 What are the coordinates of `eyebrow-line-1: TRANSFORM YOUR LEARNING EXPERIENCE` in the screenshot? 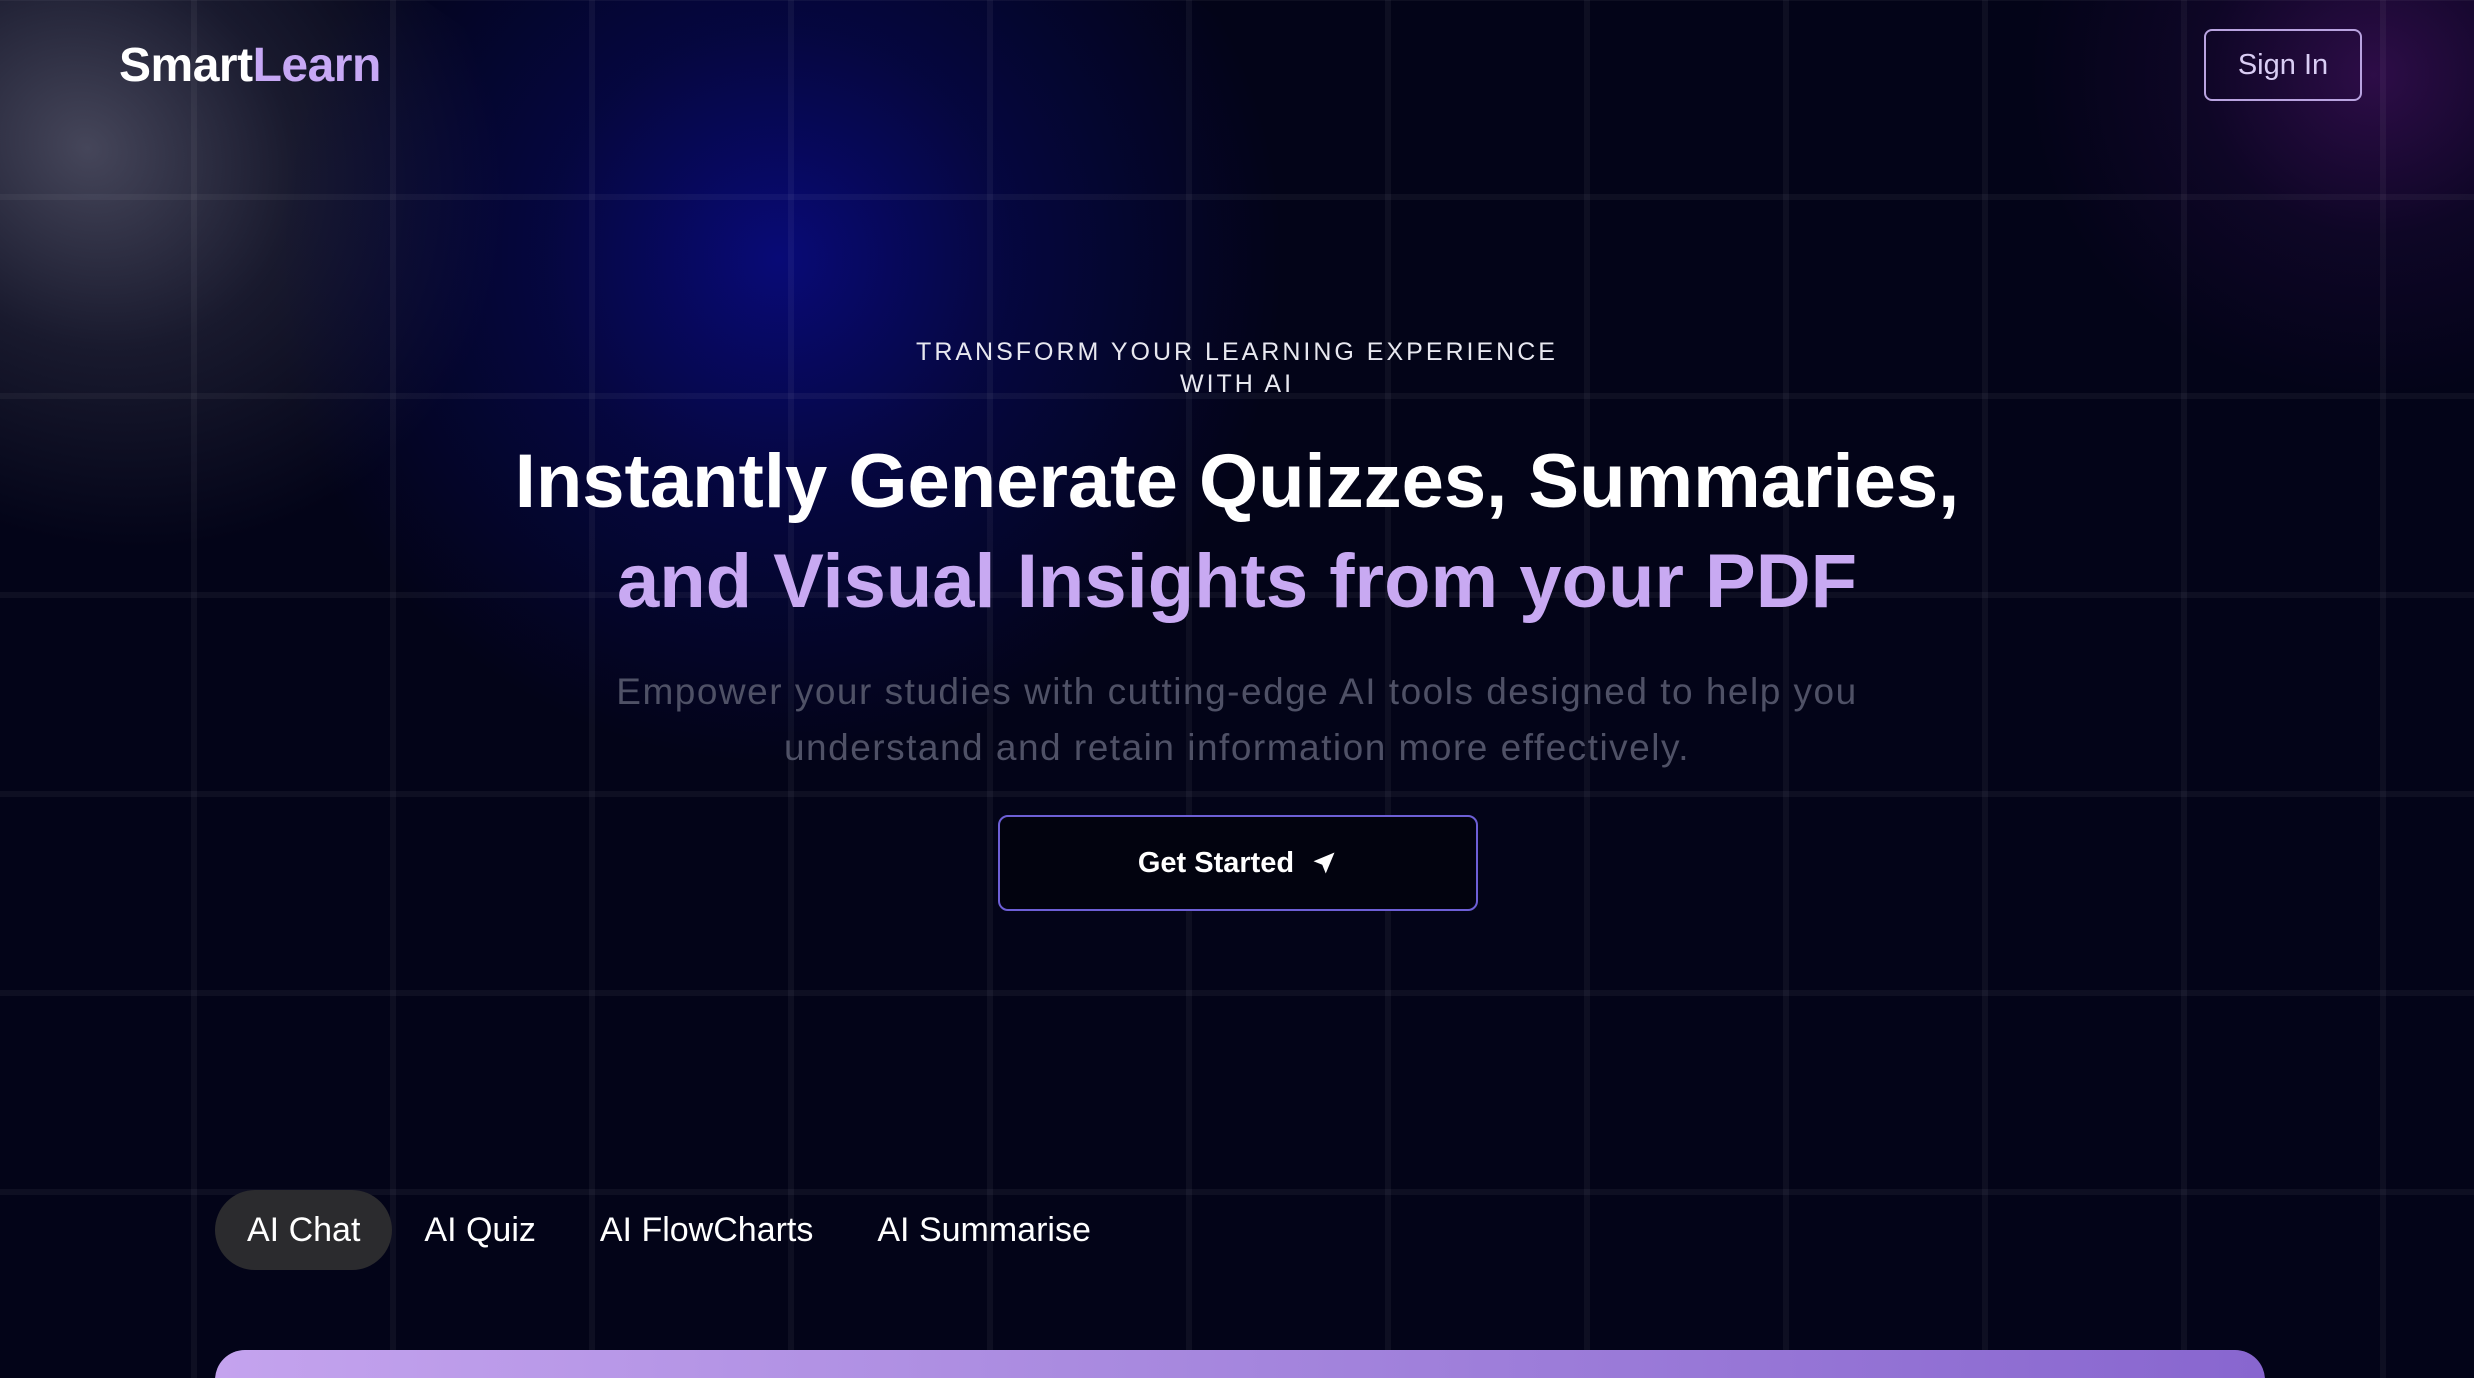 It's located at (1237, 352).